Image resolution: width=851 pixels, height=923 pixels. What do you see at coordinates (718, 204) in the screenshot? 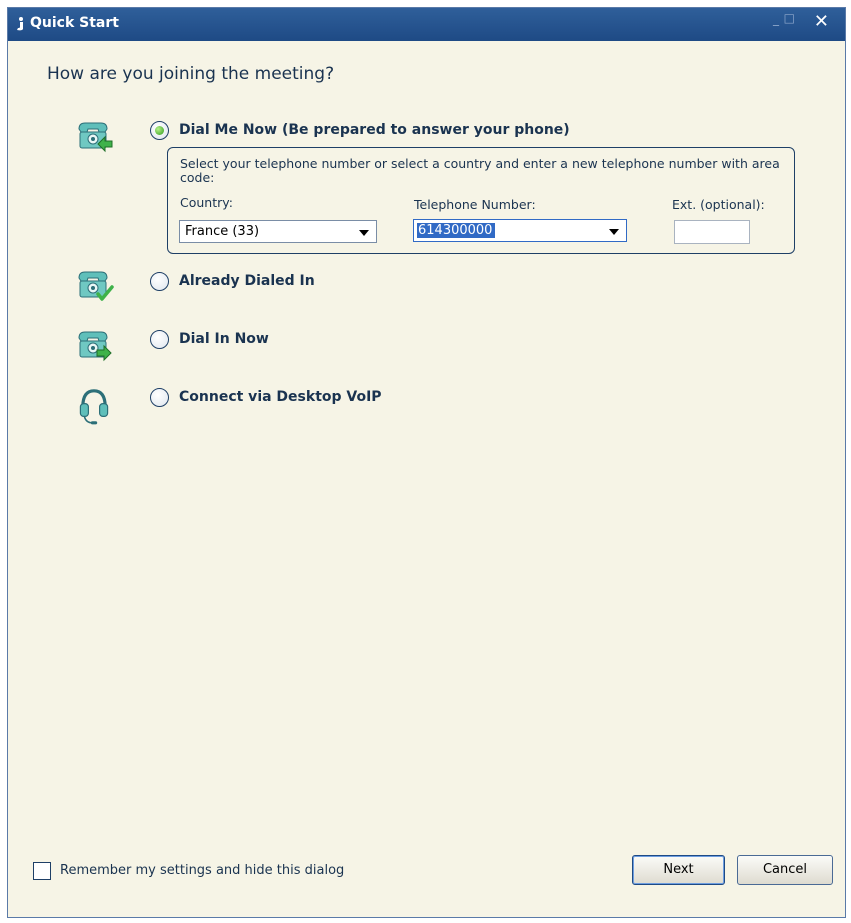
I see `ext-label: Ext. (optional):` at bounding box center [718, 204].